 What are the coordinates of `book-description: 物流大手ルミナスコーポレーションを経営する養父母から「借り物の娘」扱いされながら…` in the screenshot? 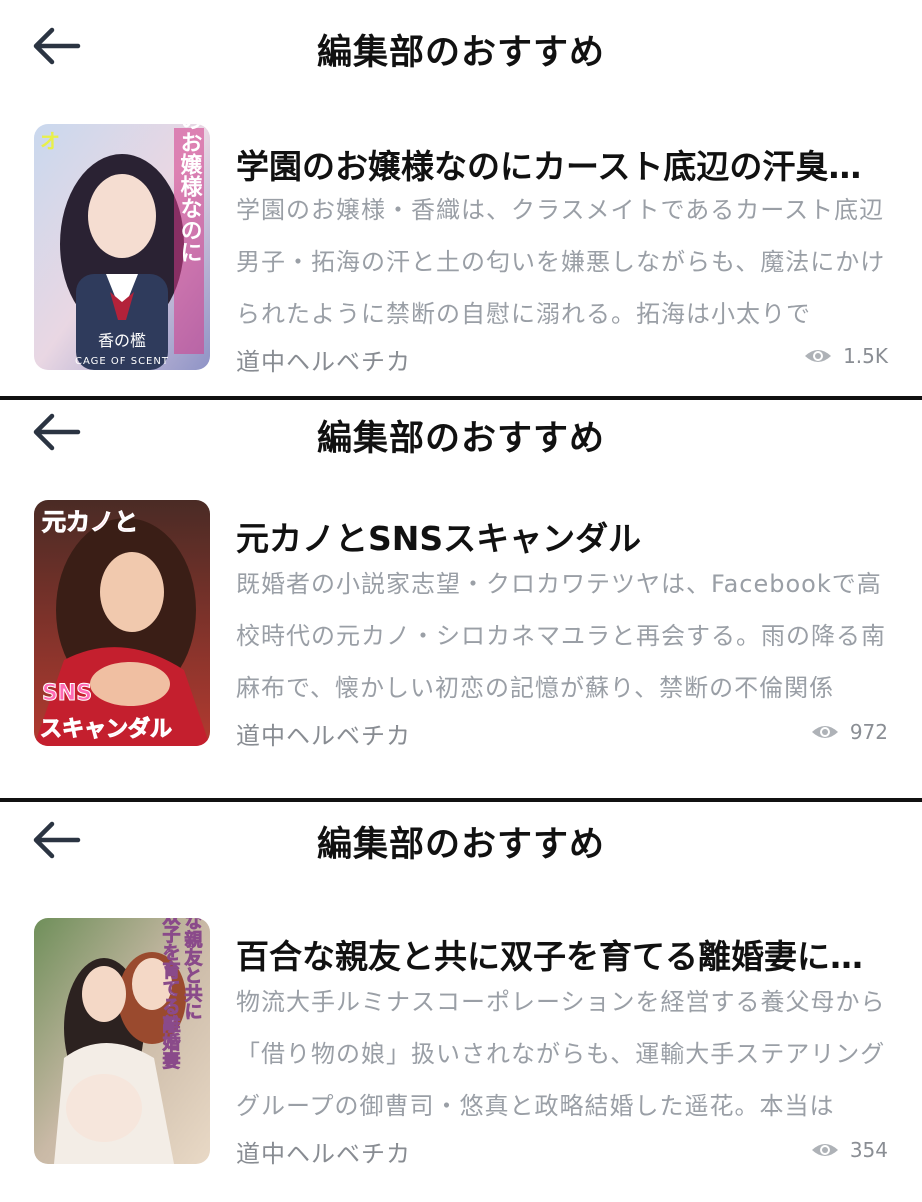 It's located at (561, 1054).